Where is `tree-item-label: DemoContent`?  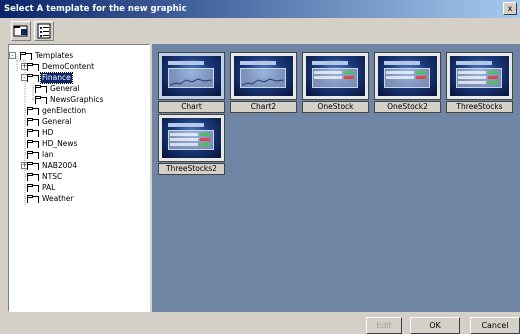 tree-item-label: DemoContent is located at coordinates (68, 66).